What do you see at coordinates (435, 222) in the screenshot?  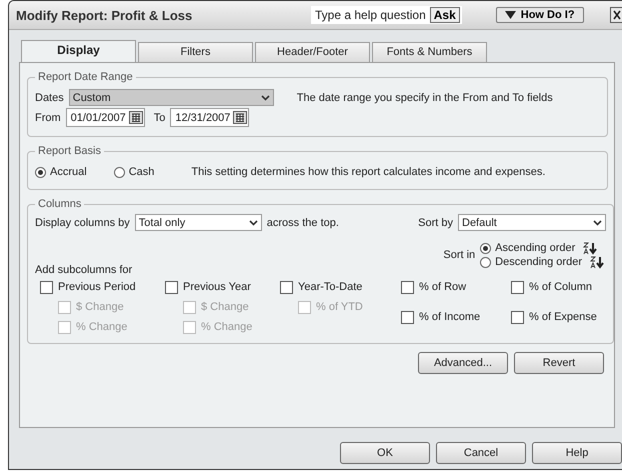 I see `sort-by-label: Sort by` at bounding box center [435, 222].